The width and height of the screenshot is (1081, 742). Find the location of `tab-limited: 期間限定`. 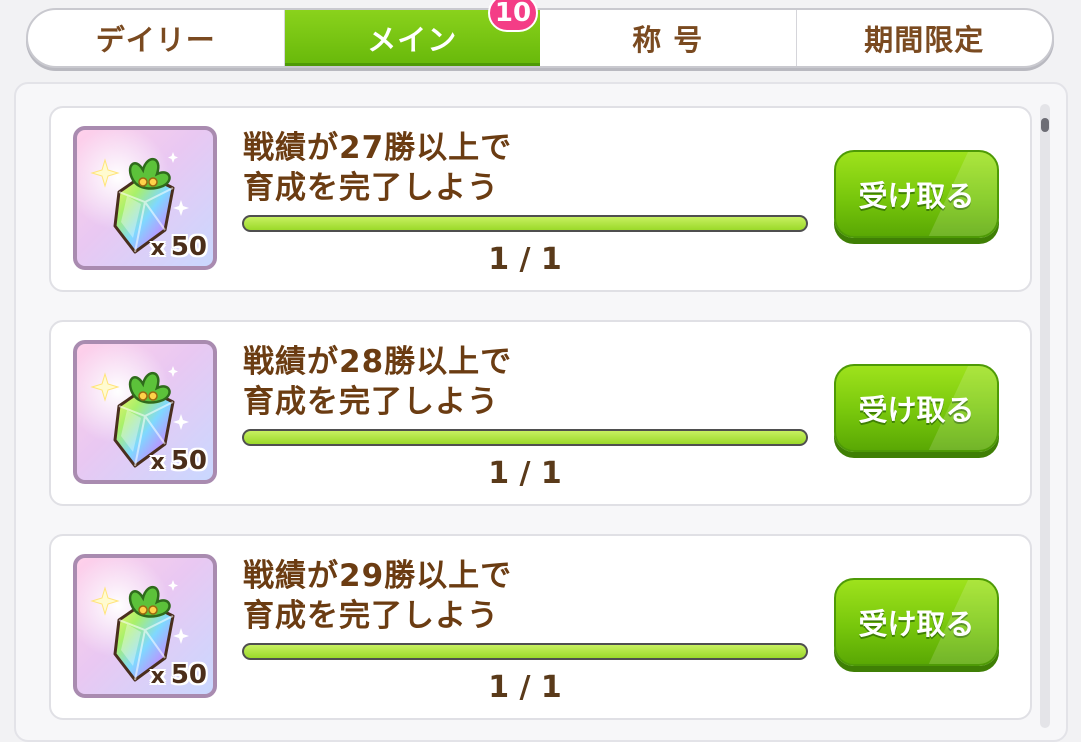

tab-limited: 期間限定 is located at coordinates (925, 38).